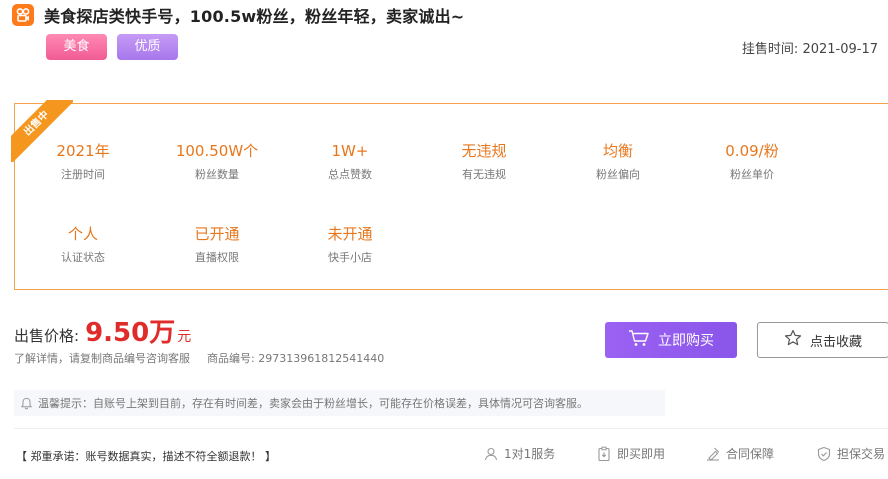 This screenshot has width=888, height=479. Describe the element at coordinates (824, 453) in the screenshot. I see `shield-icon` at that location.